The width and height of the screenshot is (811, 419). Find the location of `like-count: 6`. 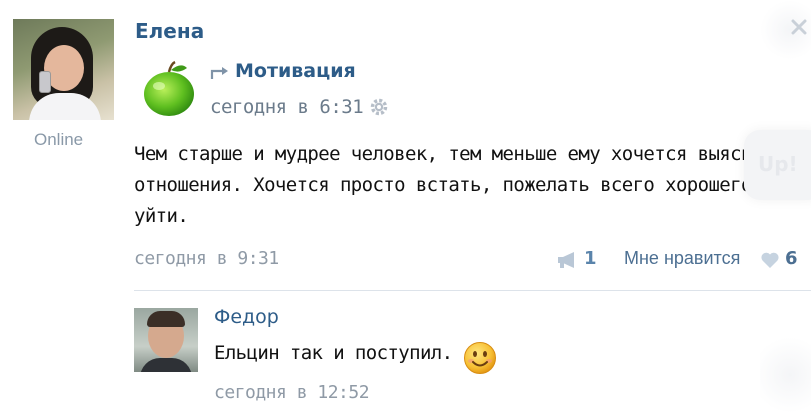

like-count: 6 is located at coordinates (791, 258).